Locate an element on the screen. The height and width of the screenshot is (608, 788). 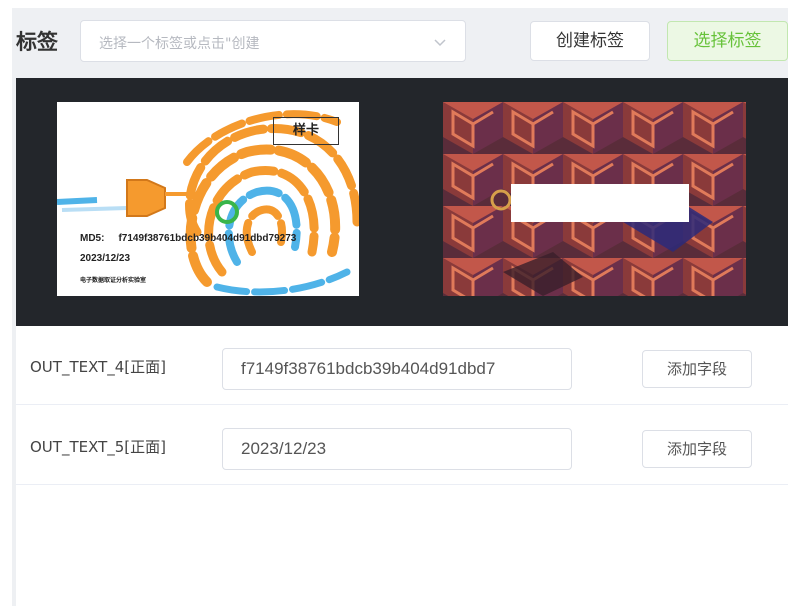
field-value-input: 2023/12/23 is located at coordinates (397, 449).